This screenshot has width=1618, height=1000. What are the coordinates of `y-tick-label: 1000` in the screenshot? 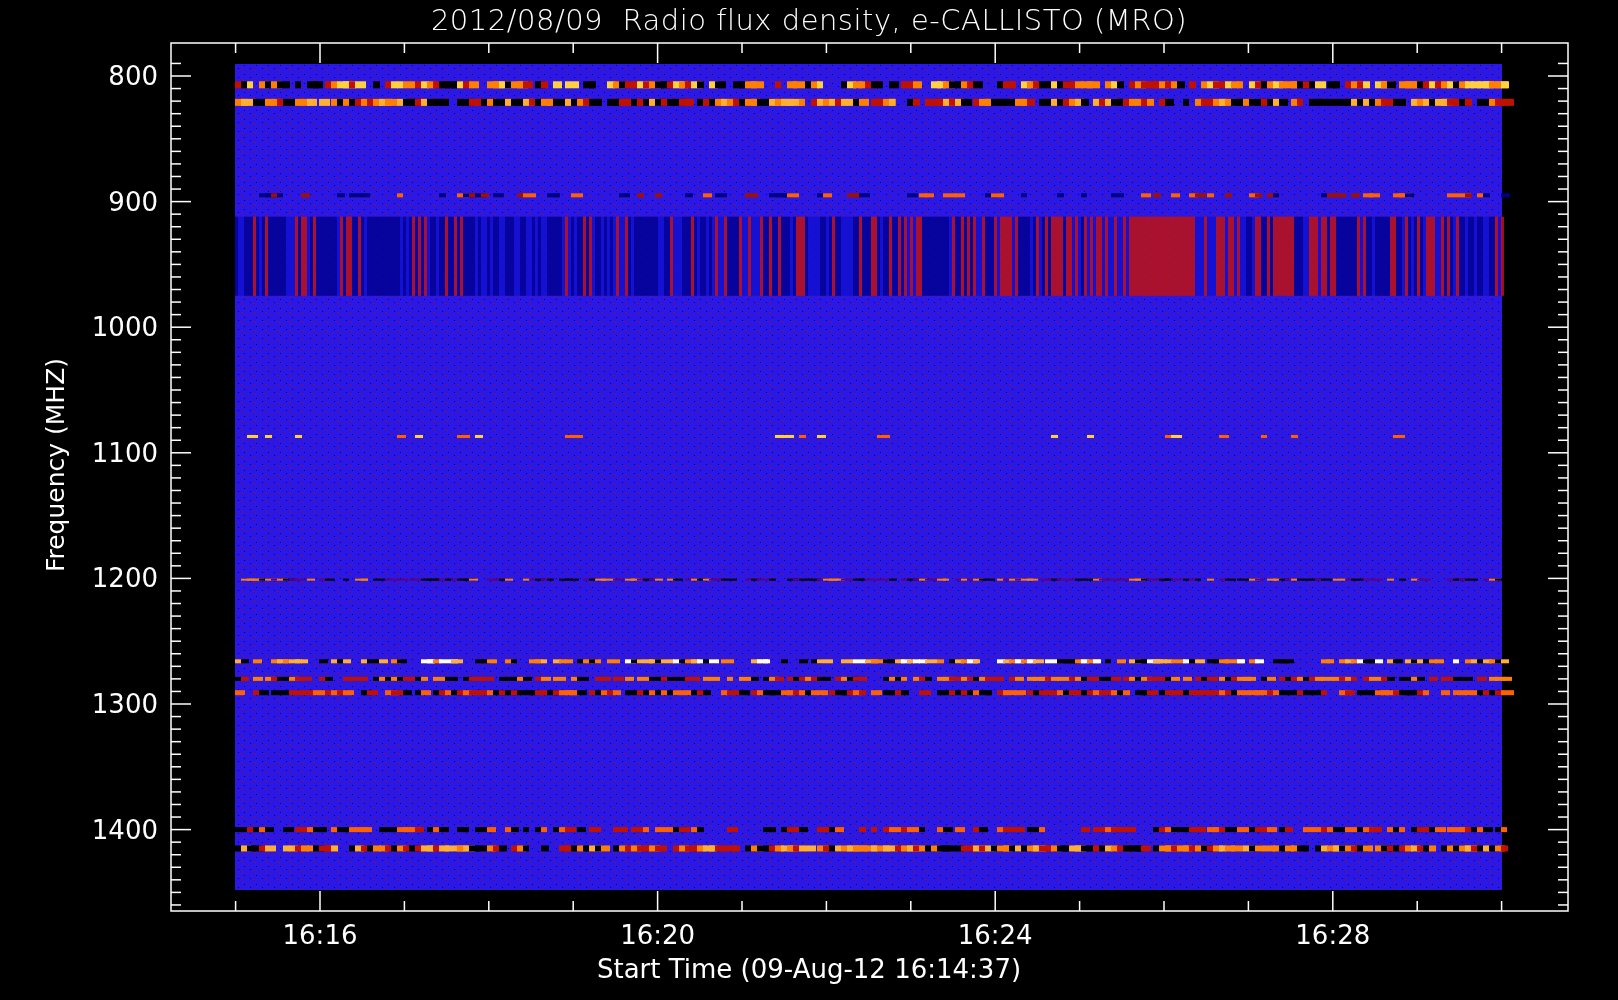 It's located at (124, 327).